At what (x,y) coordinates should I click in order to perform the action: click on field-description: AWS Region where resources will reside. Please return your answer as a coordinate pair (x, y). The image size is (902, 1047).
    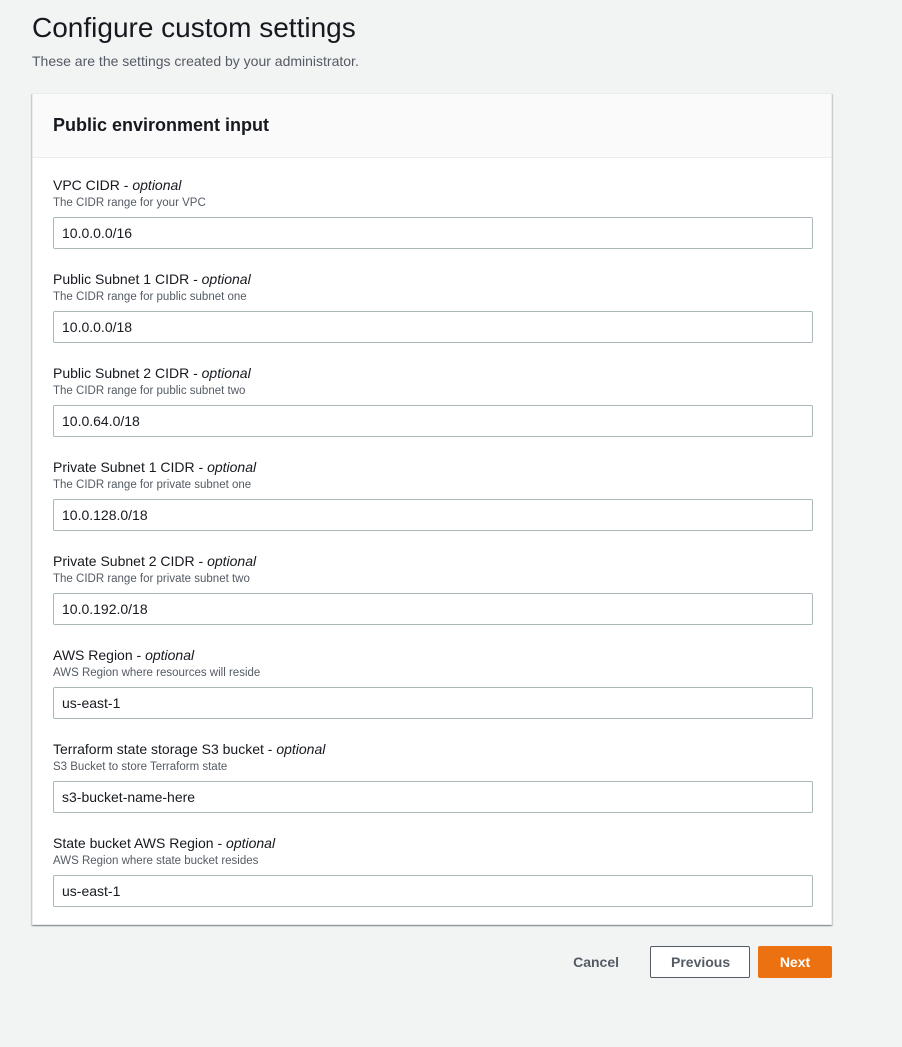
    Looking at the image, I should click on (157, 673).